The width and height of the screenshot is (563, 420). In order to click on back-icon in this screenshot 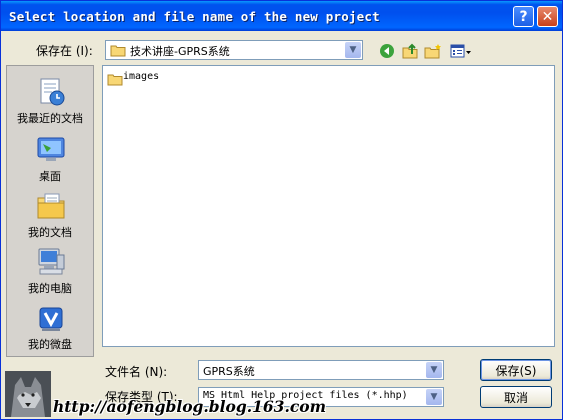, I will do `click(387, 51)`.